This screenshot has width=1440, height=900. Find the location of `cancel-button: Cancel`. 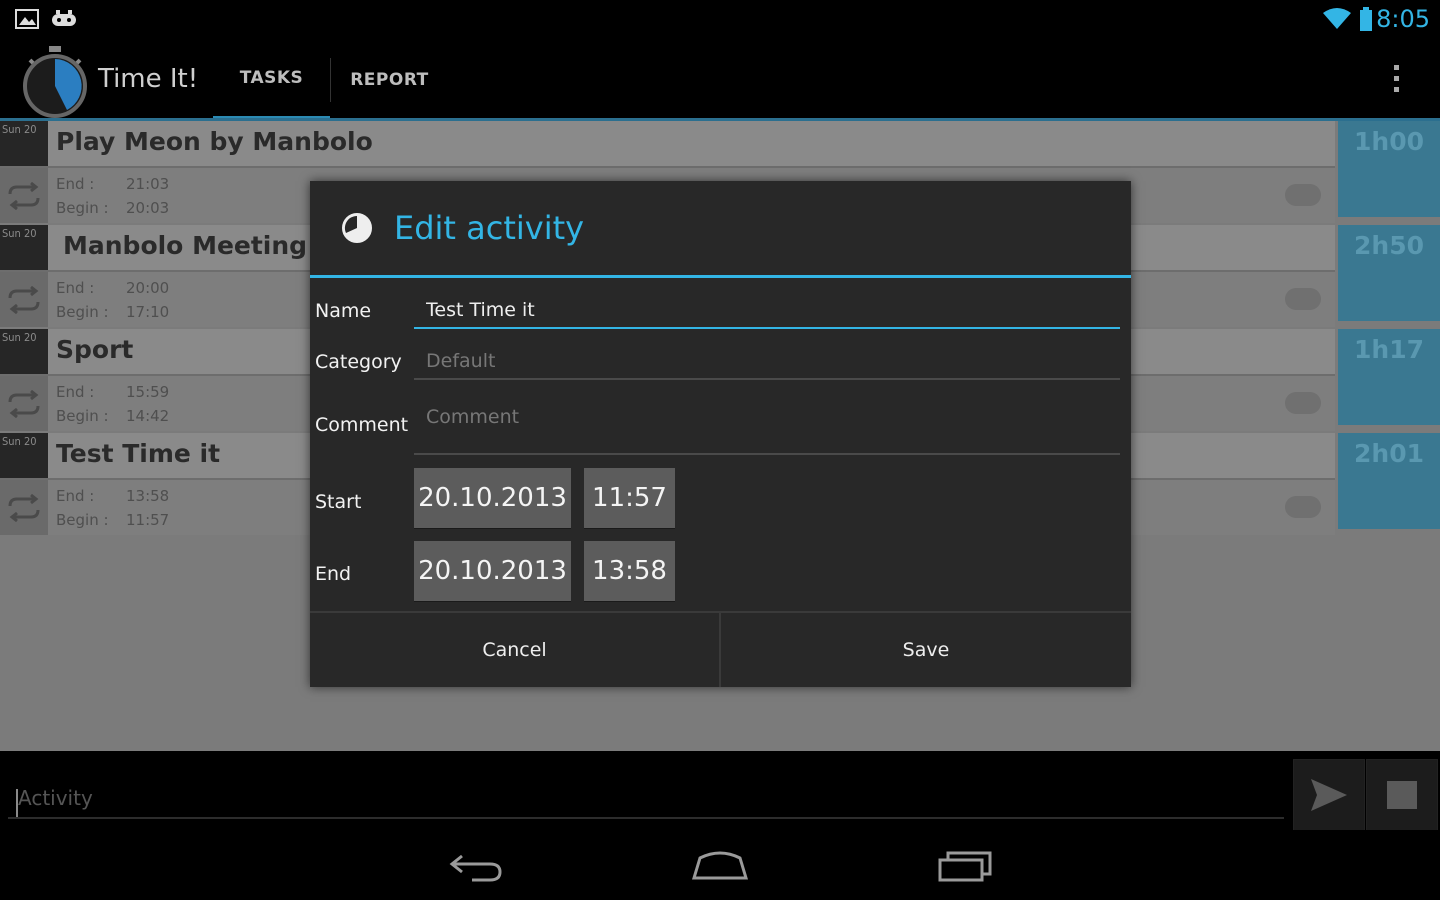

cancel-button: Cancel is located at coordinates (514, 650).